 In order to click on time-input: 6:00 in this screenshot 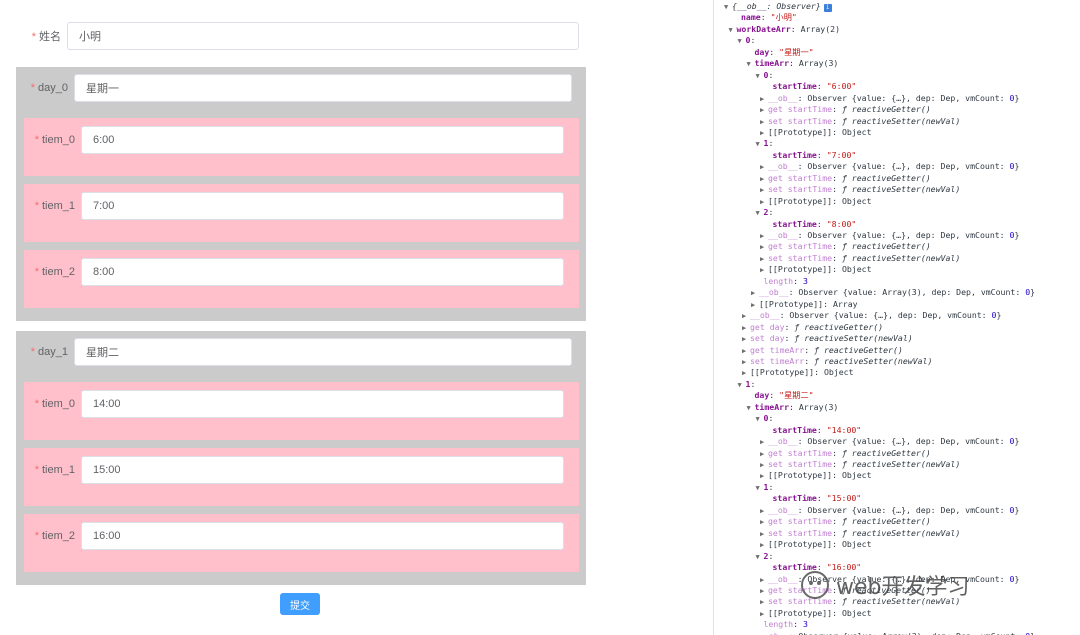, I will do `click(322, 140)`.